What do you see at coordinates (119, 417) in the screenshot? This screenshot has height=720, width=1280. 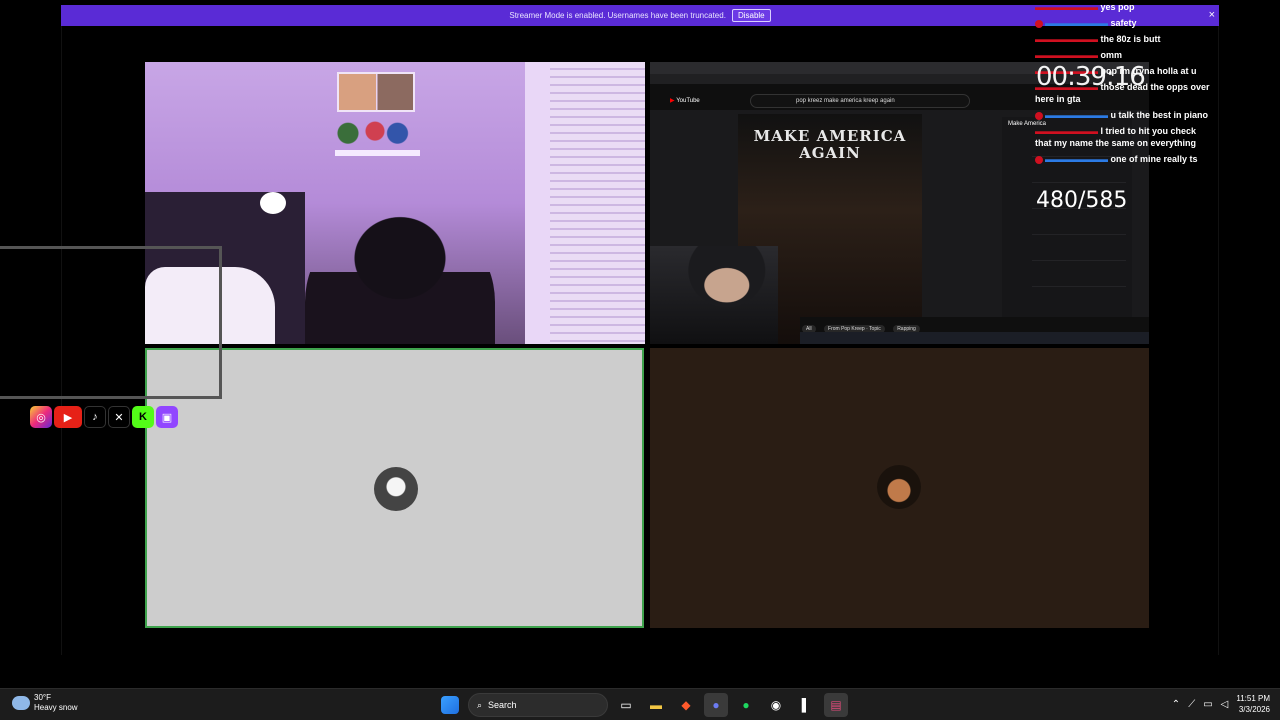 I see `x-icon: ✕` at bounding box center [119, 417].